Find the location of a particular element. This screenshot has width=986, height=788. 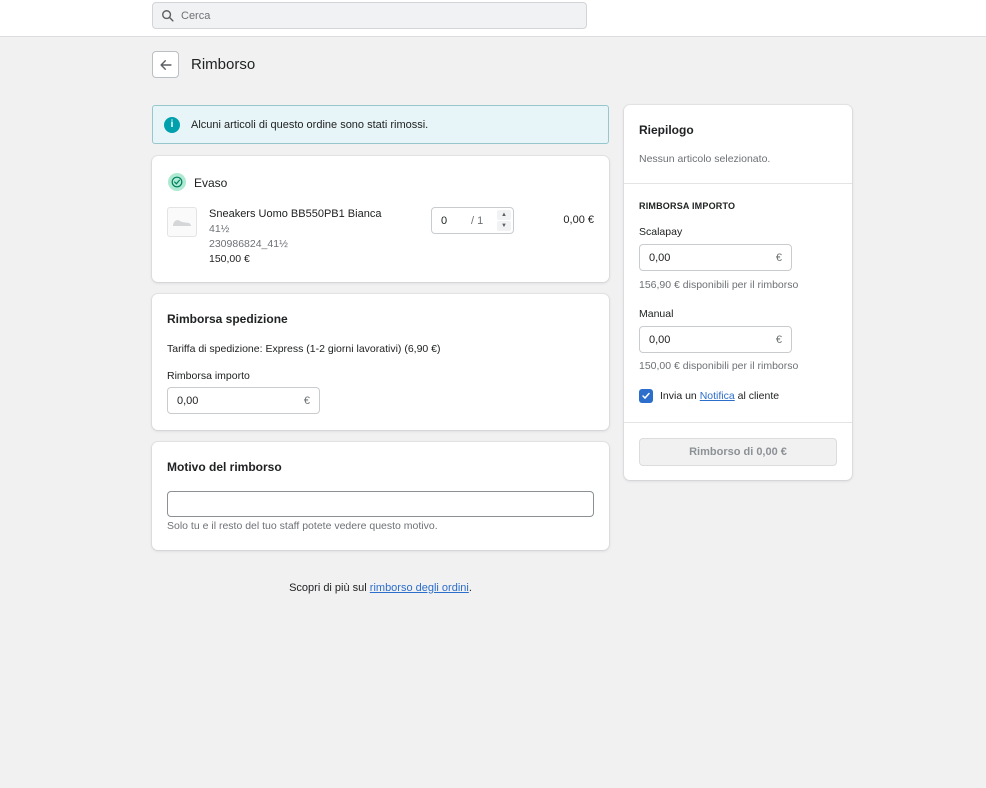

quantity-stepper: 0 / 1 ▲ ▼ is located at coordinates (472, 220).